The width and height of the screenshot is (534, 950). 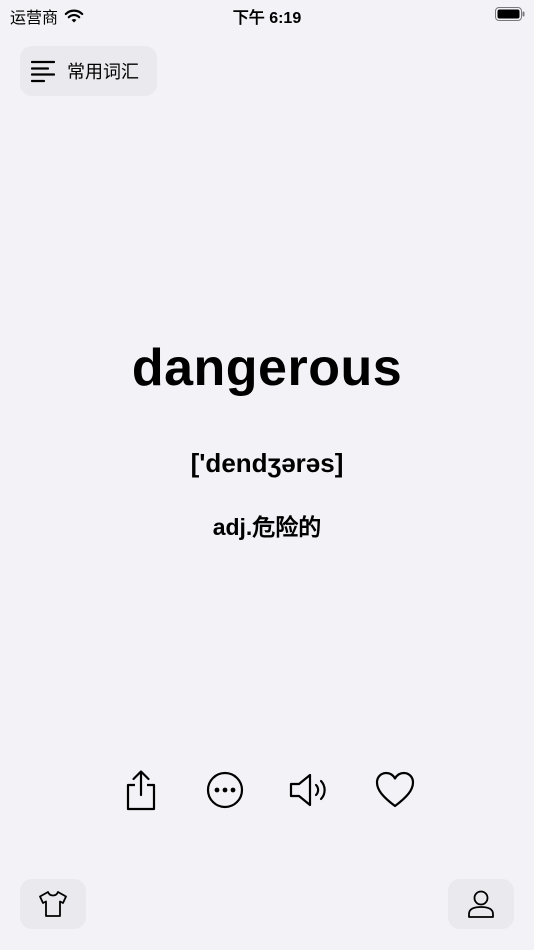 I want to click on share-icon, so click(x=141, y=790).